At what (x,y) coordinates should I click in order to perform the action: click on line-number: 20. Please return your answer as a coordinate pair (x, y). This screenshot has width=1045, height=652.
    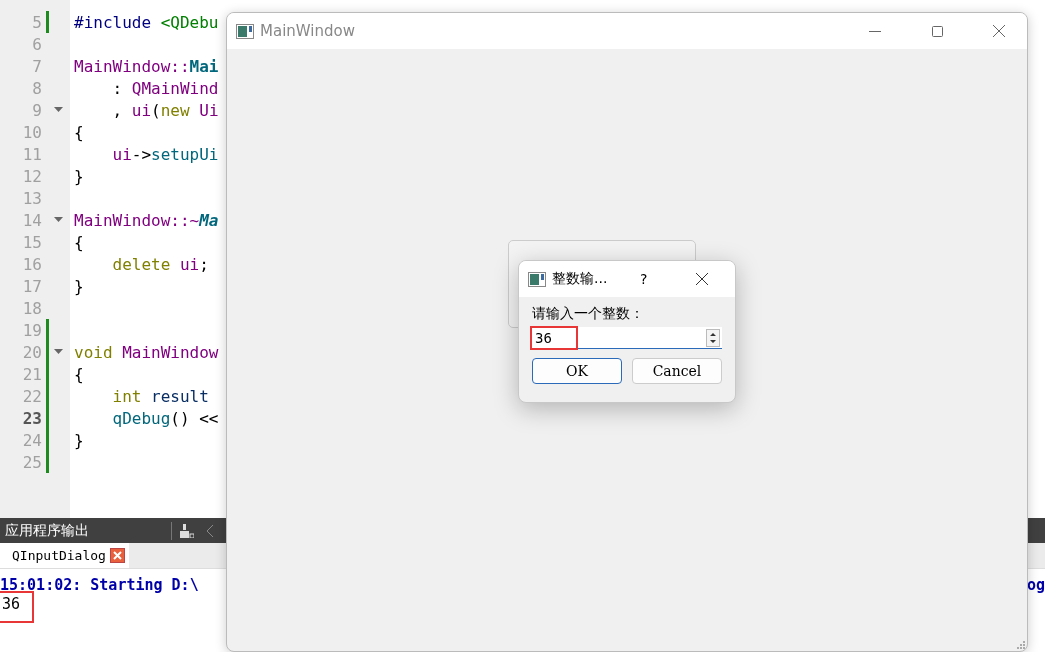
    Looking at the image, I should click on (31, 352).